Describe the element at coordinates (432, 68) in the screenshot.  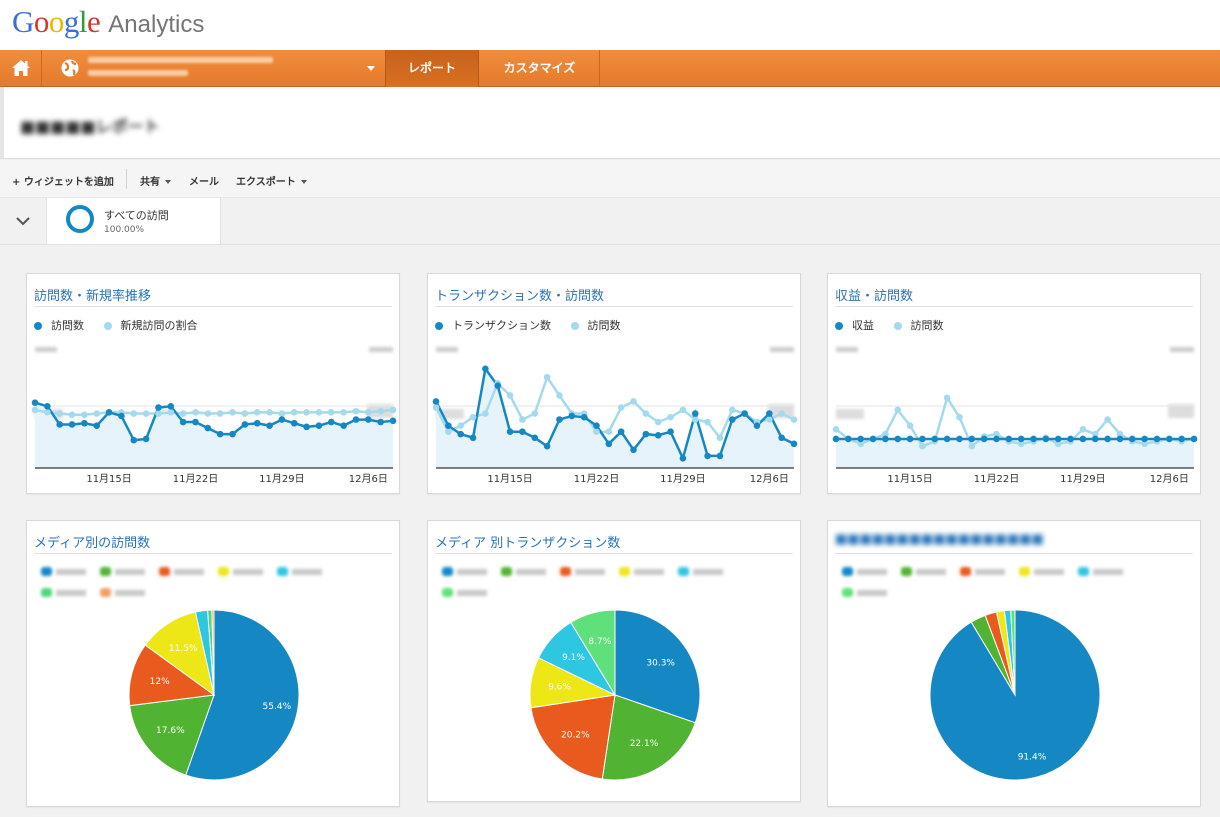
I see `tab-report: レポート` at that location.